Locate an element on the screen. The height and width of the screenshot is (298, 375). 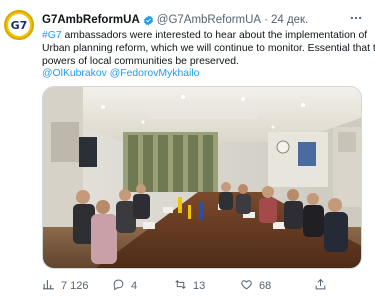
share-button is located at coordinates (320, 286).